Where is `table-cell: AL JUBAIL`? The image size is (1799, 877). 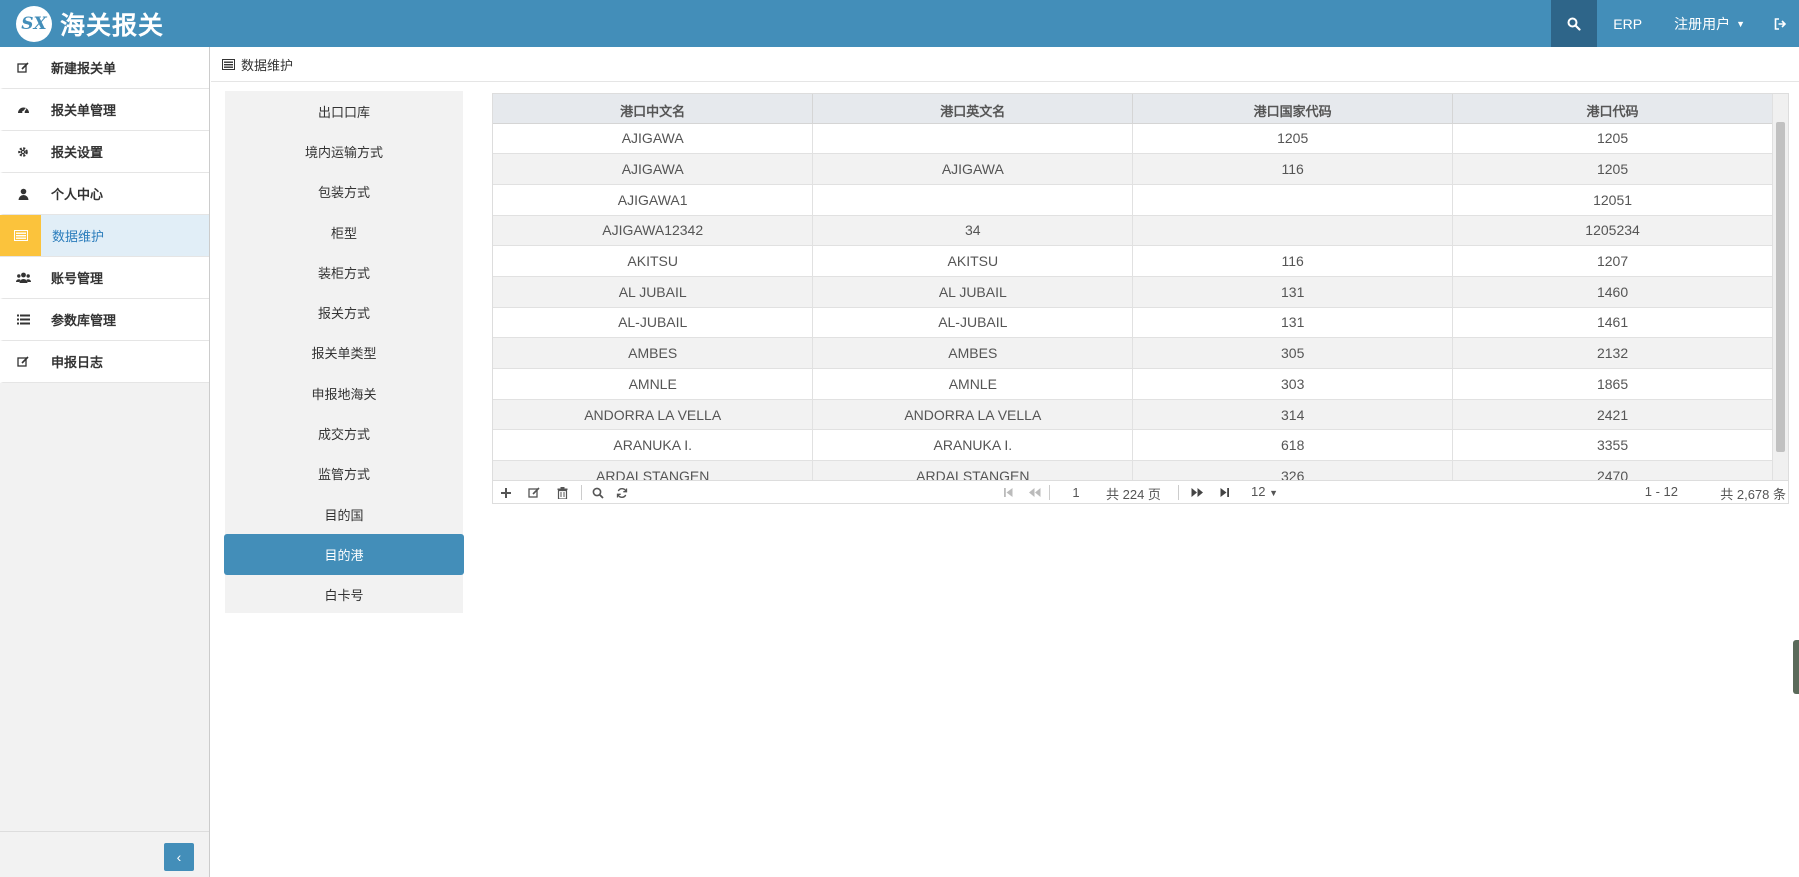
table-cell: AL JUBAIL is located at coordinates (973, 292).